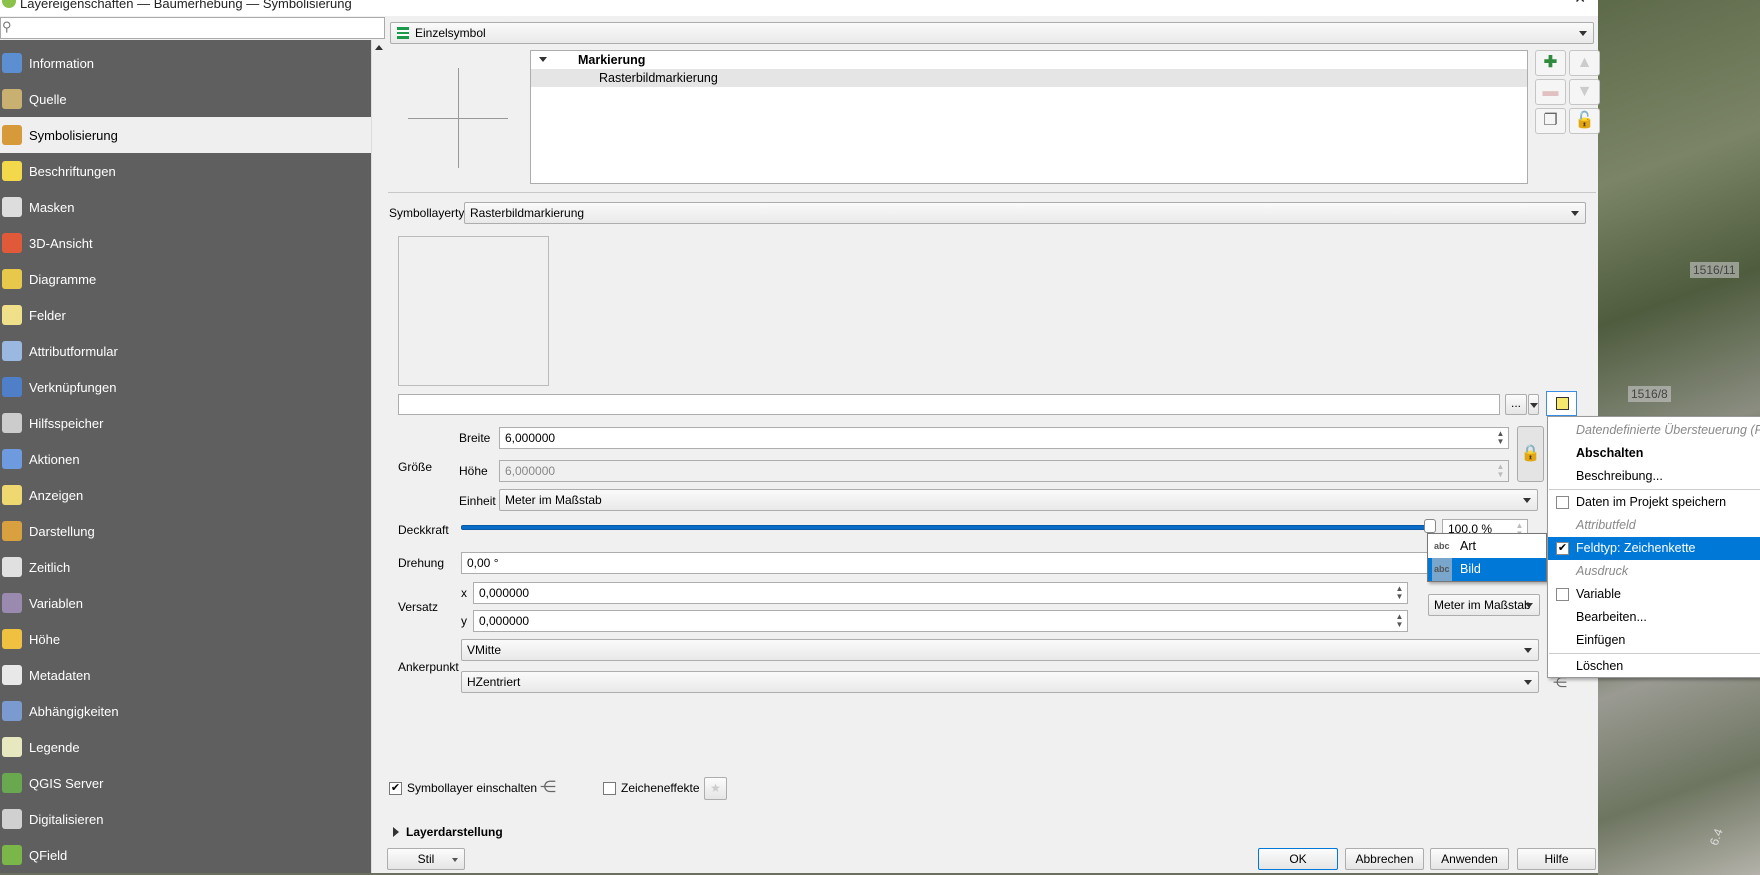  What do you see at coordinates (378, 456) in the screenshot?
I see `sidebar-scrollbar` at bounding box center [378, 456].